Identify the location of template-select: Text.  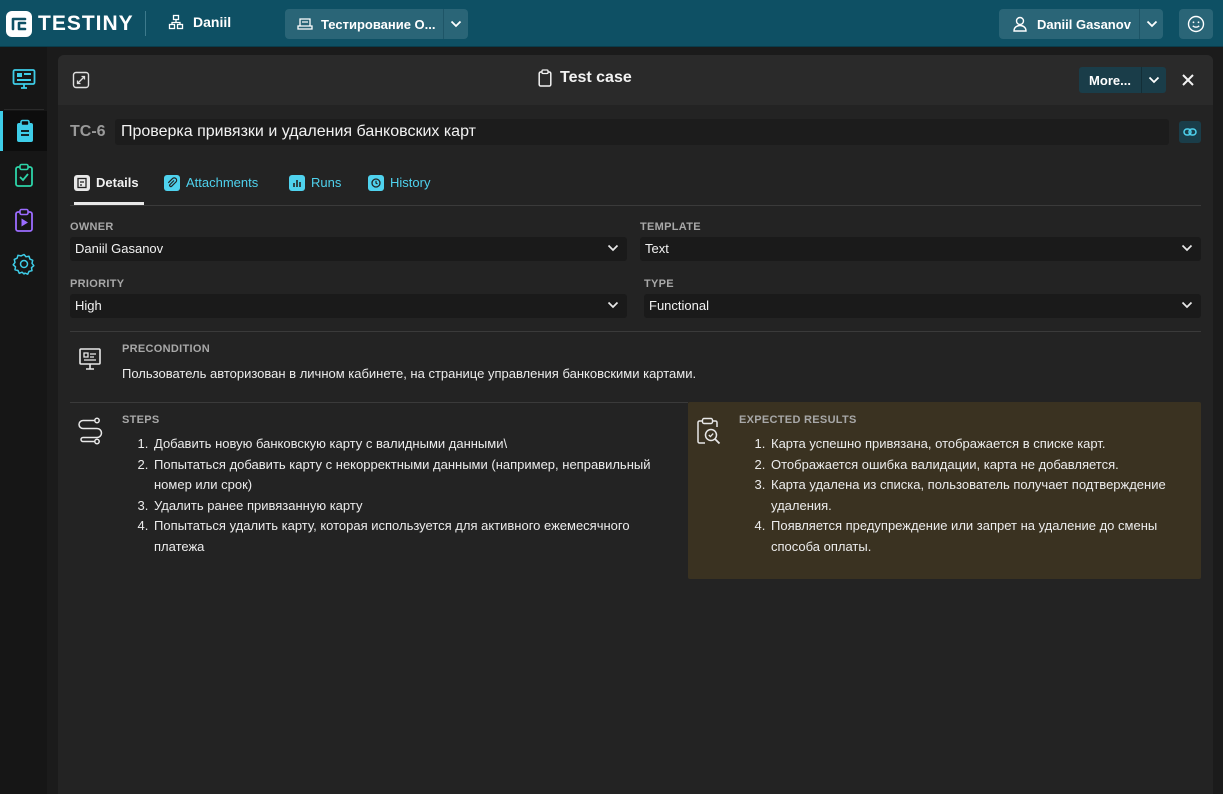
(920, 249).